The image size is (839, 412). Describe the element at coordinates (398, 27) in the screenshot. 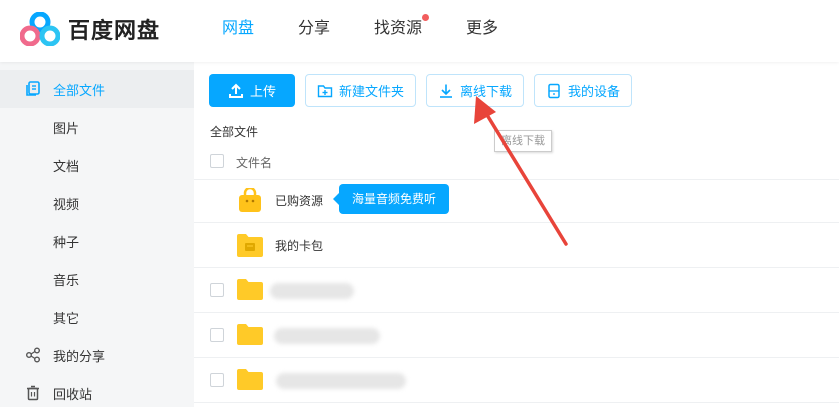

I see `nav-find-resources-label: 找资源` at that location.